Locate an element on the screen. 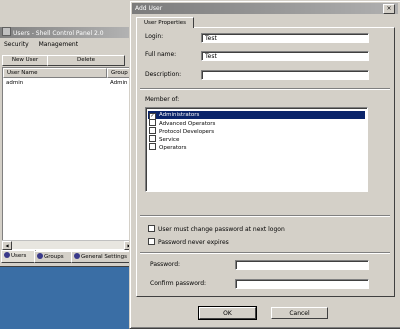 Image resolution: width=400 pixels, height=329 pixels. checkbox-must-change is located at coordinates (151, 228).